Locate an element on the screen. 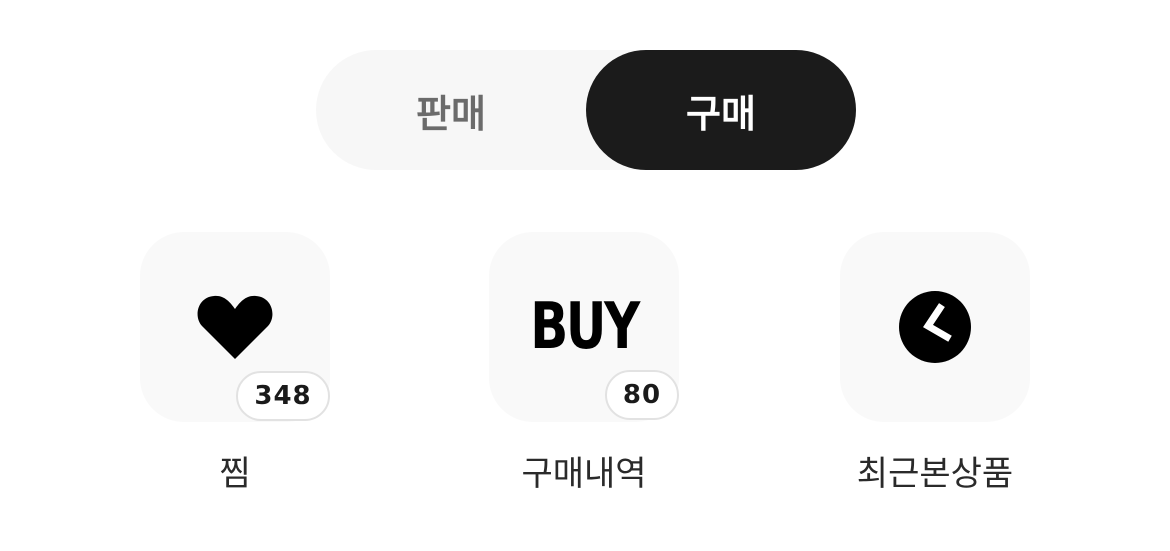 The width and height of the screenshot is (1170, 551). shortcut-purchase-history: BUY 80 구매내역 is located at coordinates (594, 367).